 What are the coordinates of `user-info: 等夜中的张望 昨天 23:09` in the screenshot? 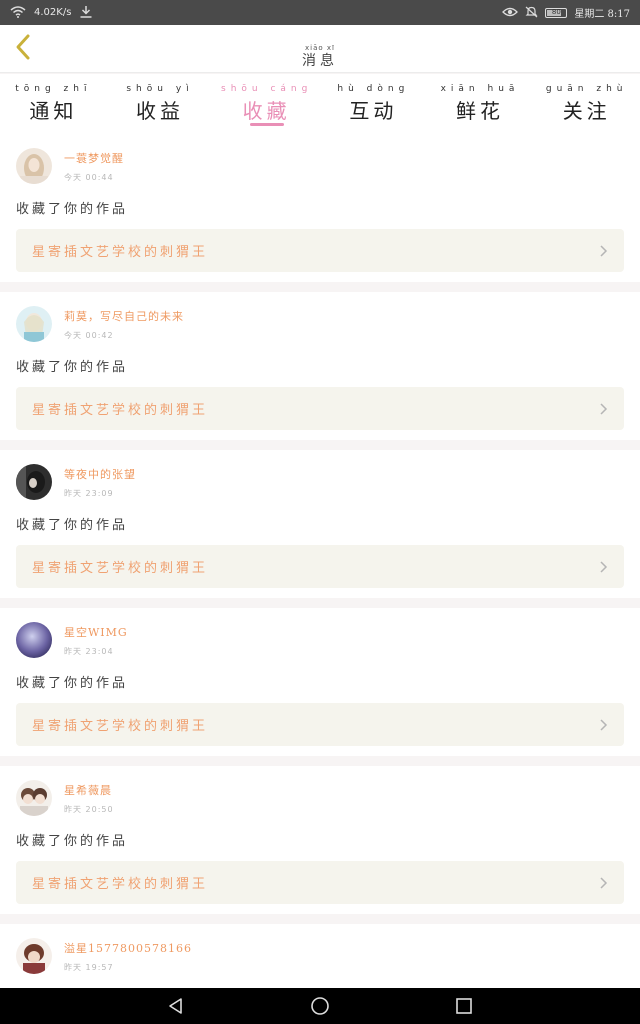 It's located at (100, 482).